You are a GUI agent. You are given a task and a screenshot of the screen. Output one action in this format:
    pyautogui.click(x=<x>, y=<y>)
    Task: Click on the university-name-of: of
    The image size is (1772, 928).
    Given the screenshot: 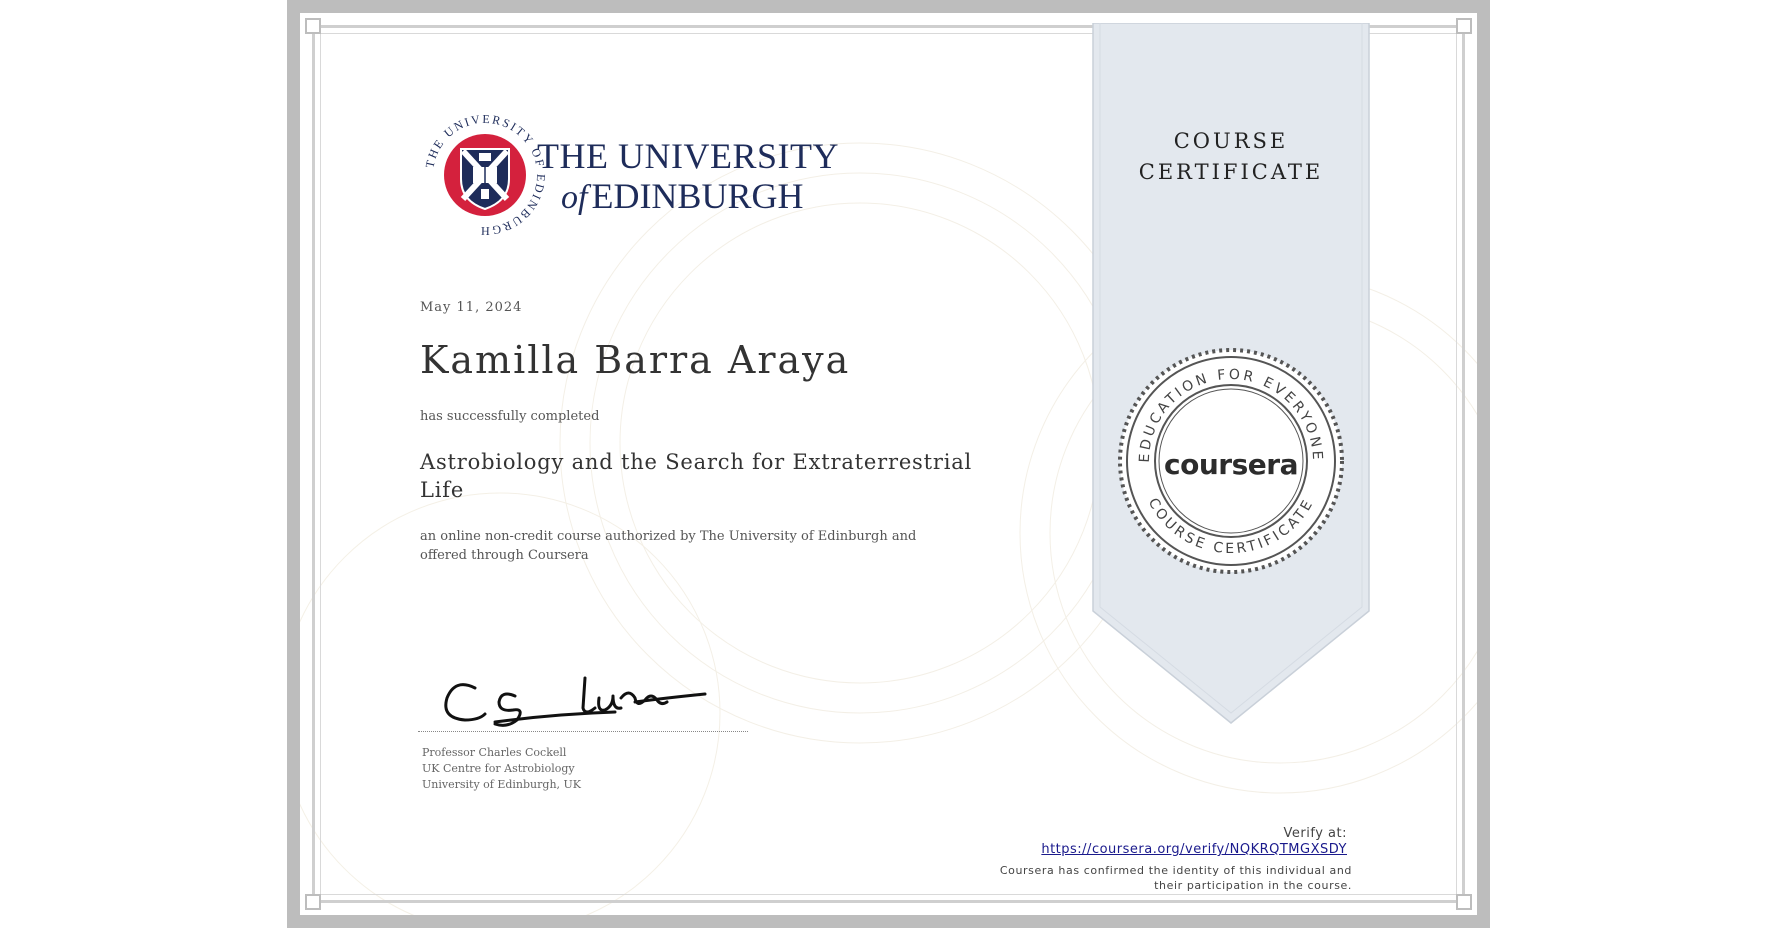 What is the action you would take?
    pyautogui.click(x=574, y=197)
    